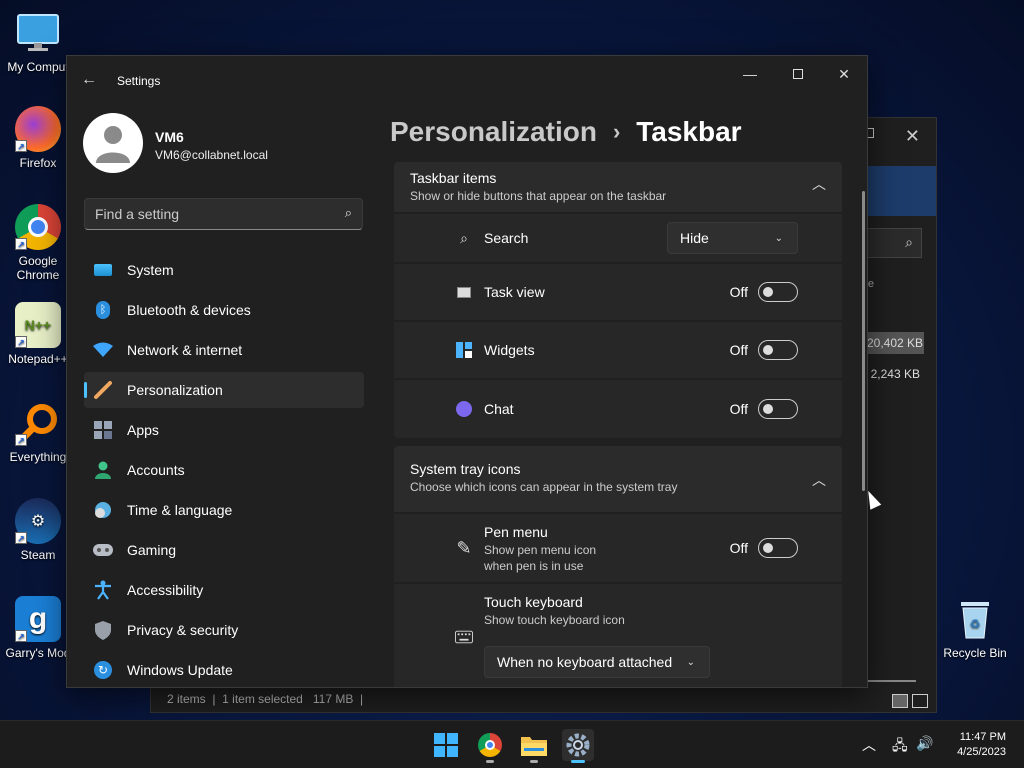 This screenshot has height=768, width=1024. I want to click on start-icon, so click(446, 745).